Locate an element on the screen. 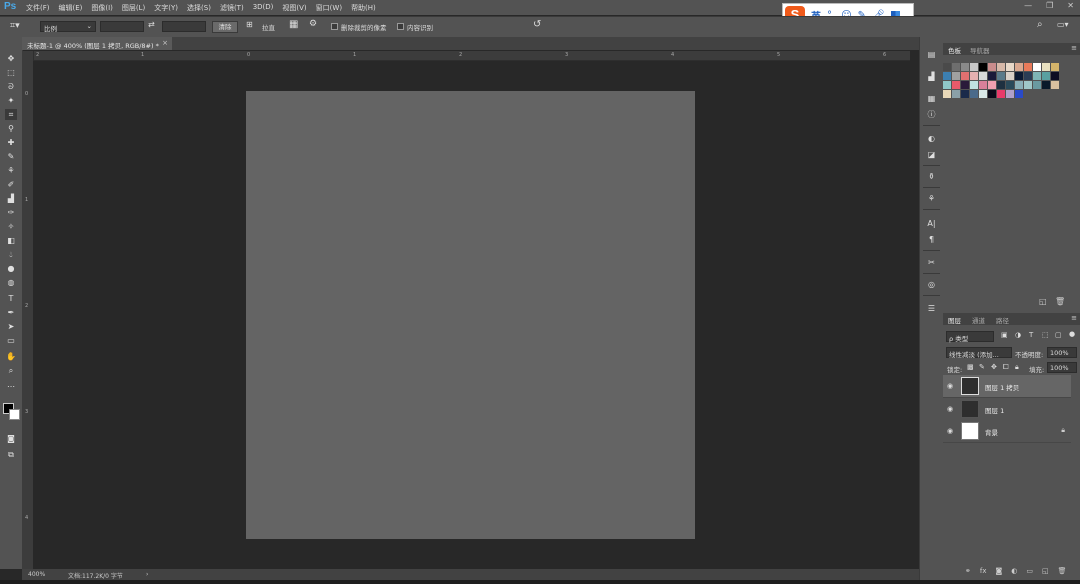 The width and height of the screenshot is (1080, 584). menu-3d: 3D(D) is located at coordinates (263, 8).